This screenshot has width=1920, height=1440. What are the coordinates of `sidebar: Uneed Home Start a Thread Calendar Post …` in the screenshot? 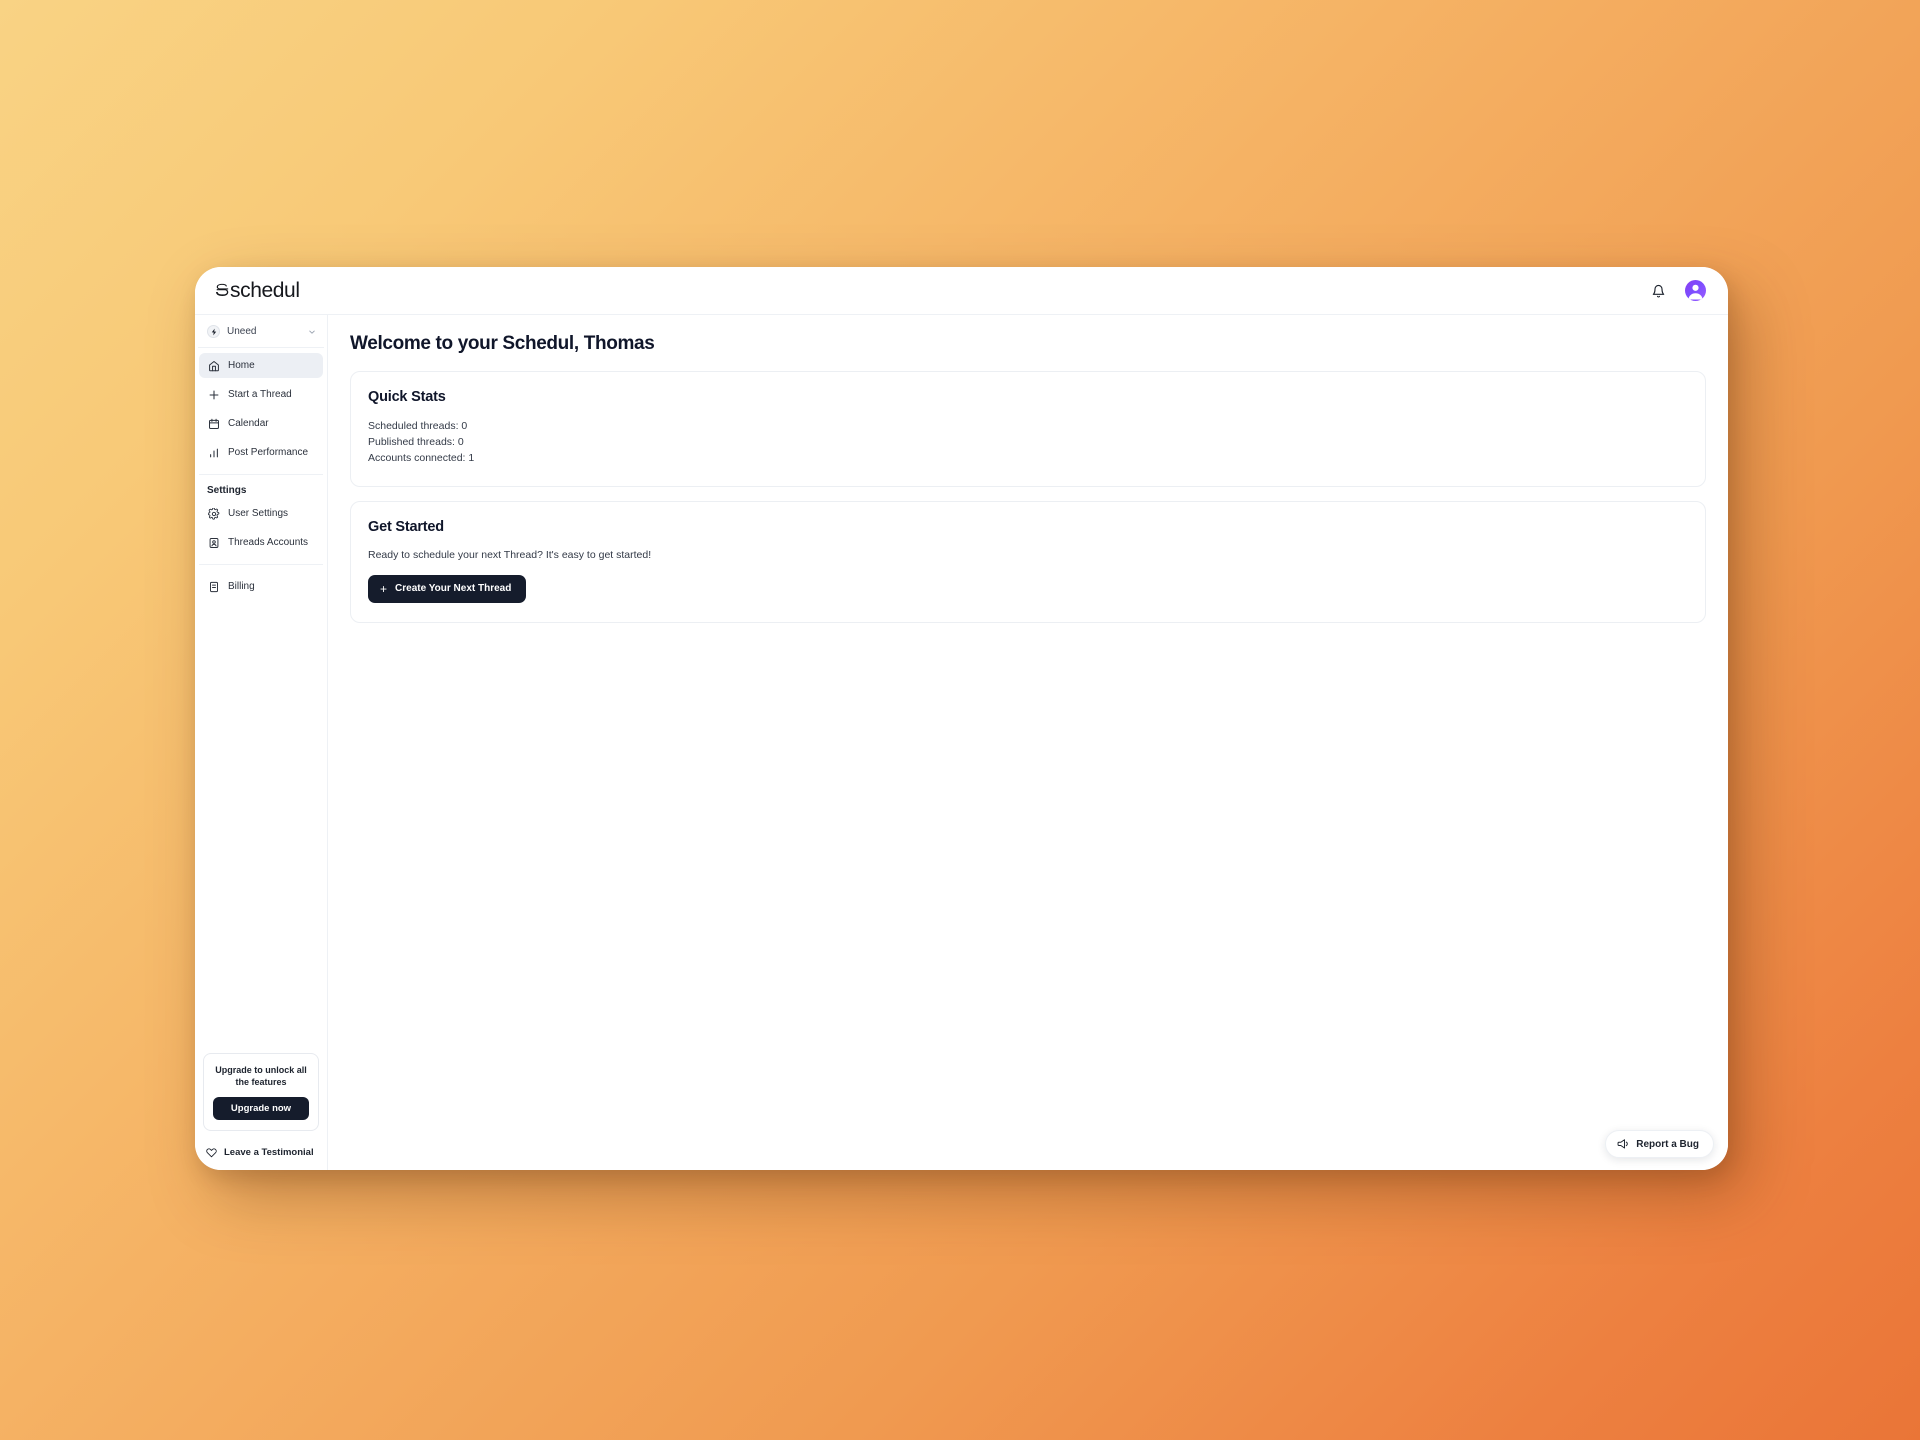 It's located at (261, 742).